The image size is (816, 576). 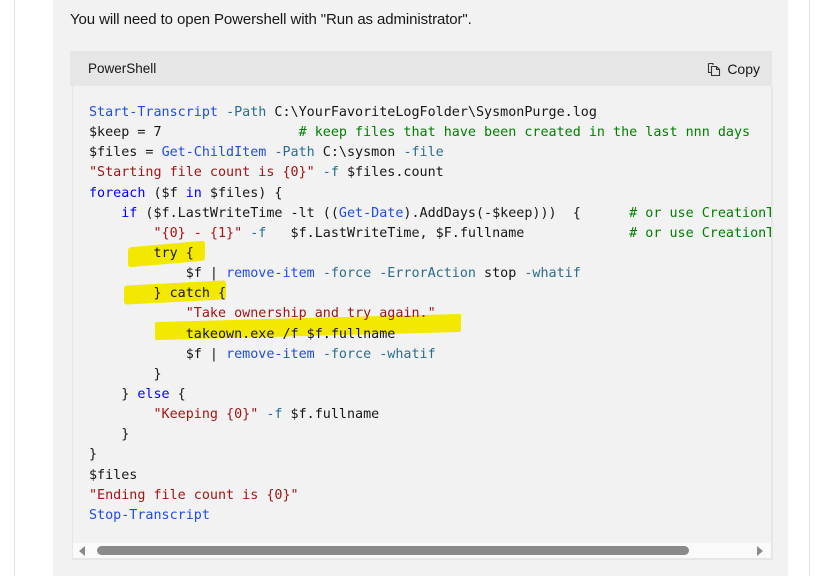 I want to click on code-cmdlet: Get-ChildItem, so click(x=214, y=153).